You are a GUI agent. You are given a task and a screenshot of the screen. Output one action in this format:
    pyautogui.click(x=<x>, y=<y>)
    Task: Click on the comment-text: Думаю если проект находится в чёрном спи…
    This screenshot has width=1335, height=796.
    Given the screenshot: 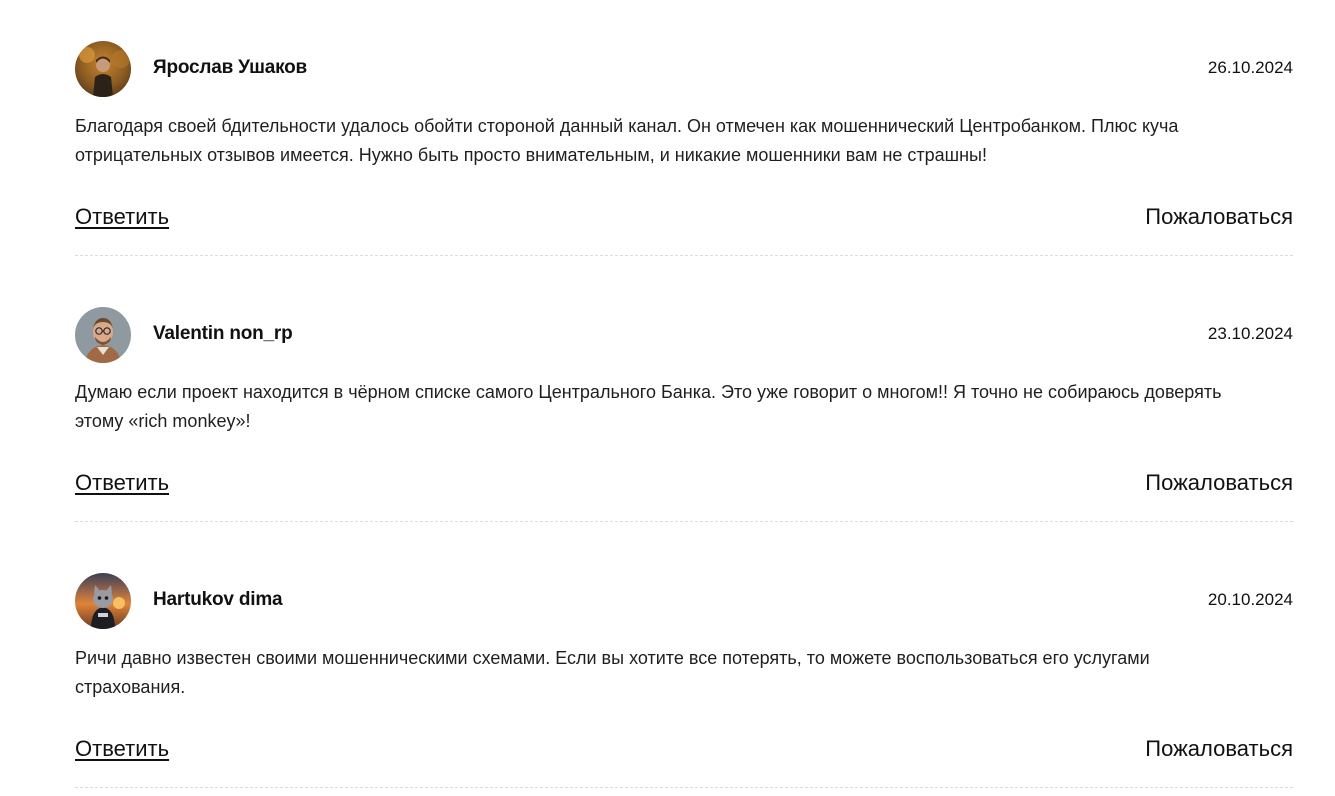 What is the action you would take?
    pyautogui.click(x=648, y=406)
    